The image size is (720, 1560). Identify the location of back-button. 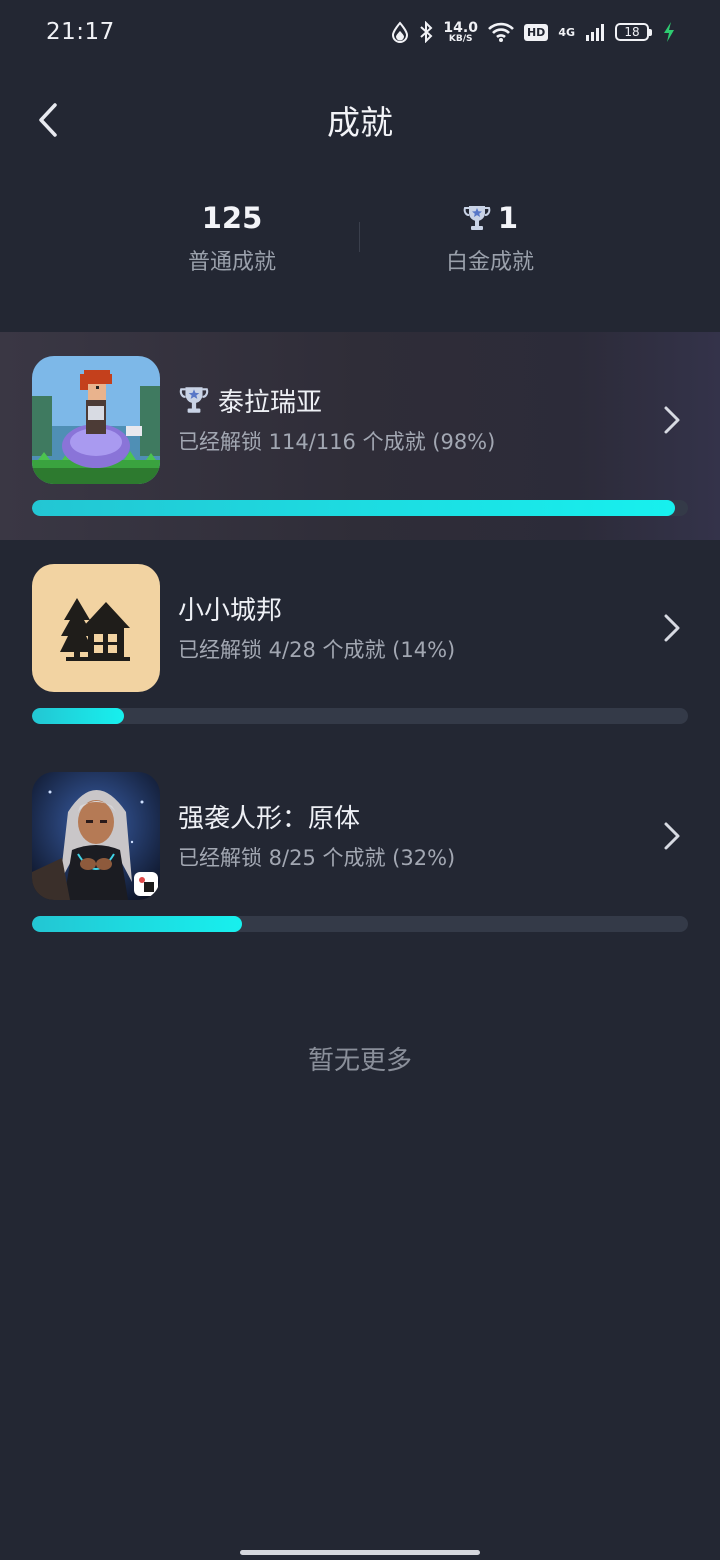
(48, 120).